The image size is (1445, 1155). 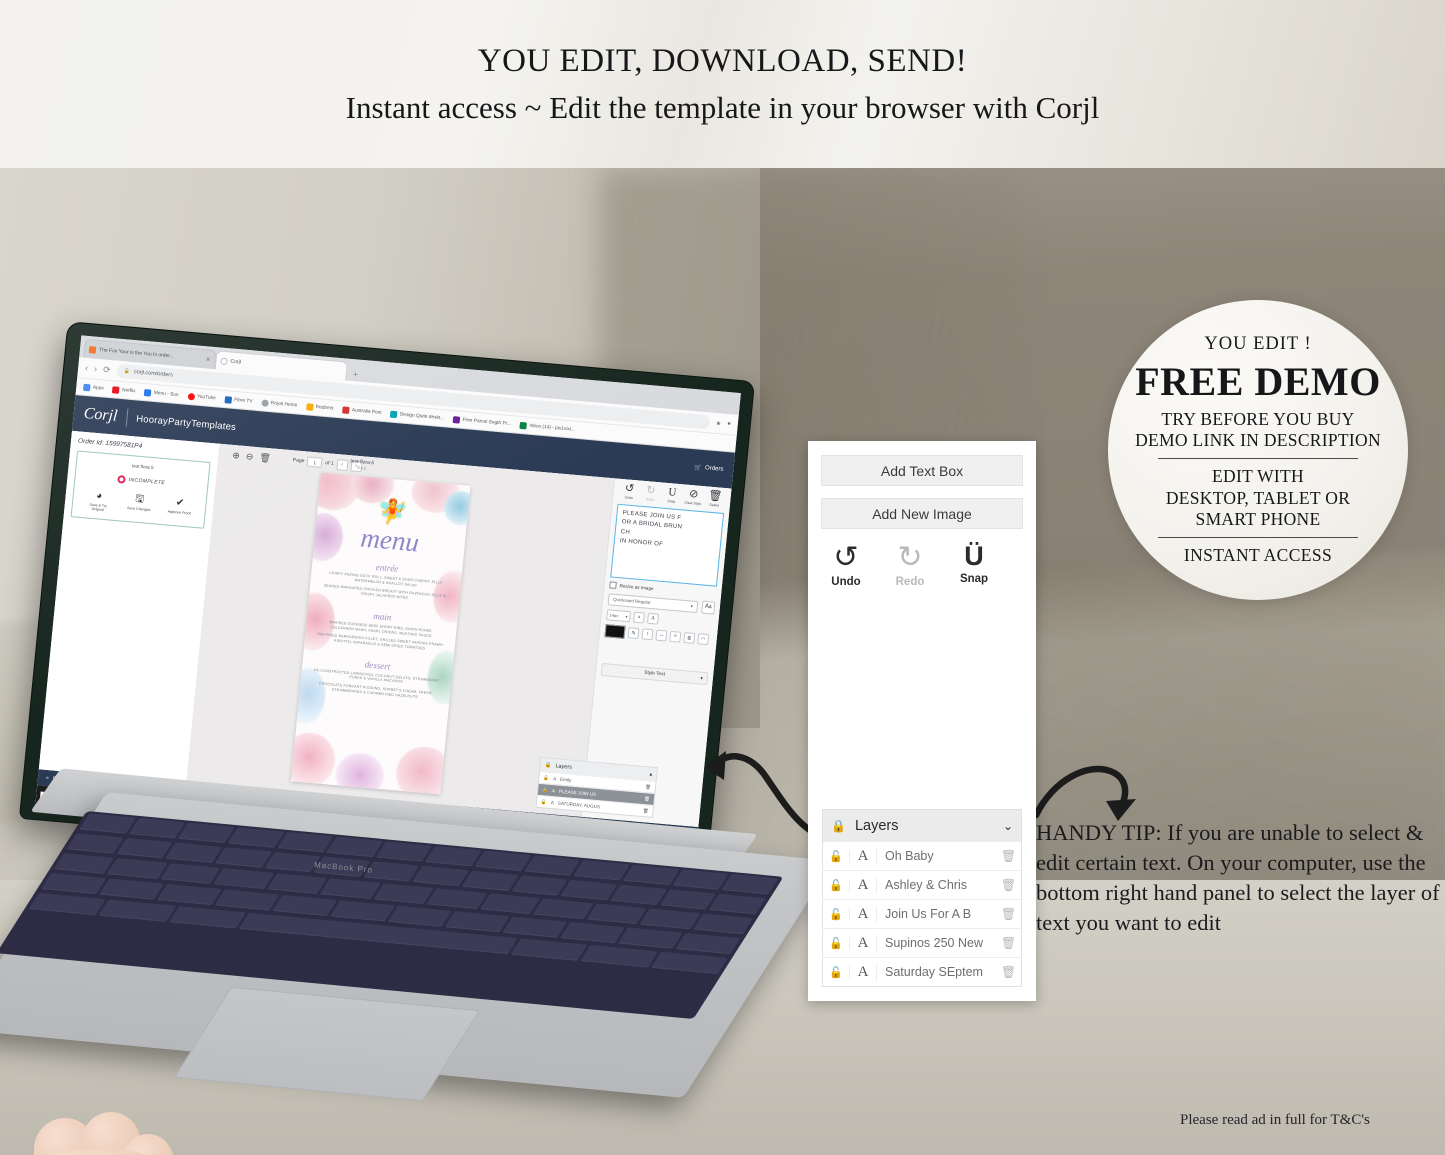 What do you see at coordinates (100, 415) in the screenshot?
I see `corjl-logo: Corjl` at bounding box center [100, 415].